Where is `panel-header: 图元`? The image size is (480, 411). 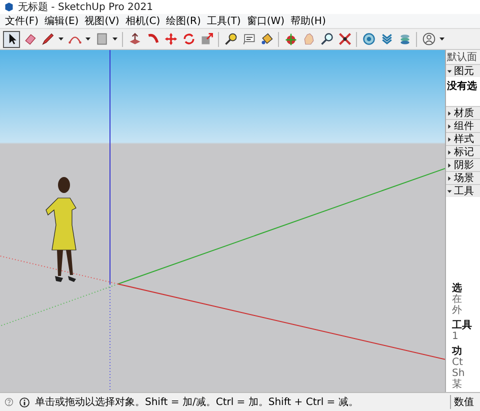 panel-header: 图元 is located at coordinates (463, 70).